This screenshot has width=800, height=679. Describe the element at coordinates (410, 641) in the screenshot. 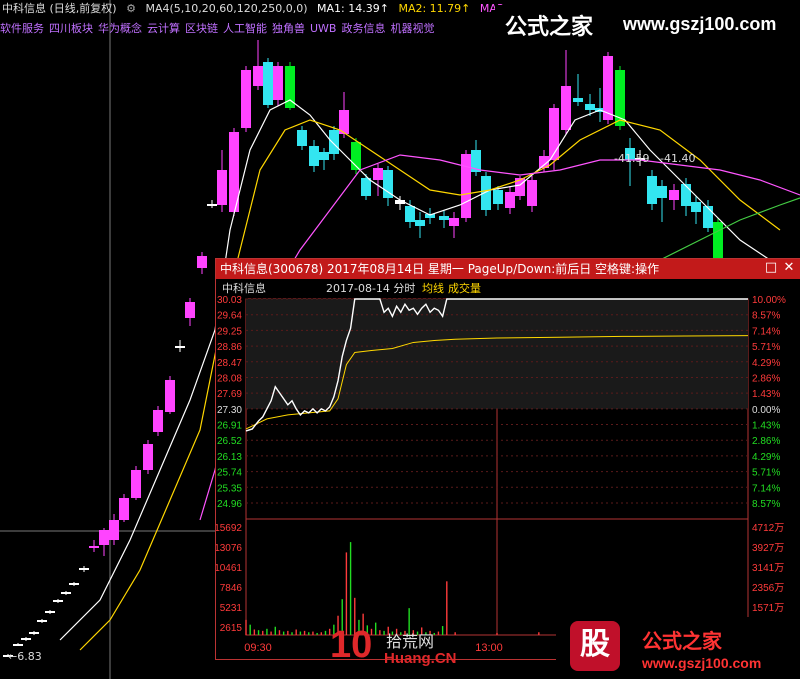

I see `watermark-mid-line1: 拾荒网` at that location.